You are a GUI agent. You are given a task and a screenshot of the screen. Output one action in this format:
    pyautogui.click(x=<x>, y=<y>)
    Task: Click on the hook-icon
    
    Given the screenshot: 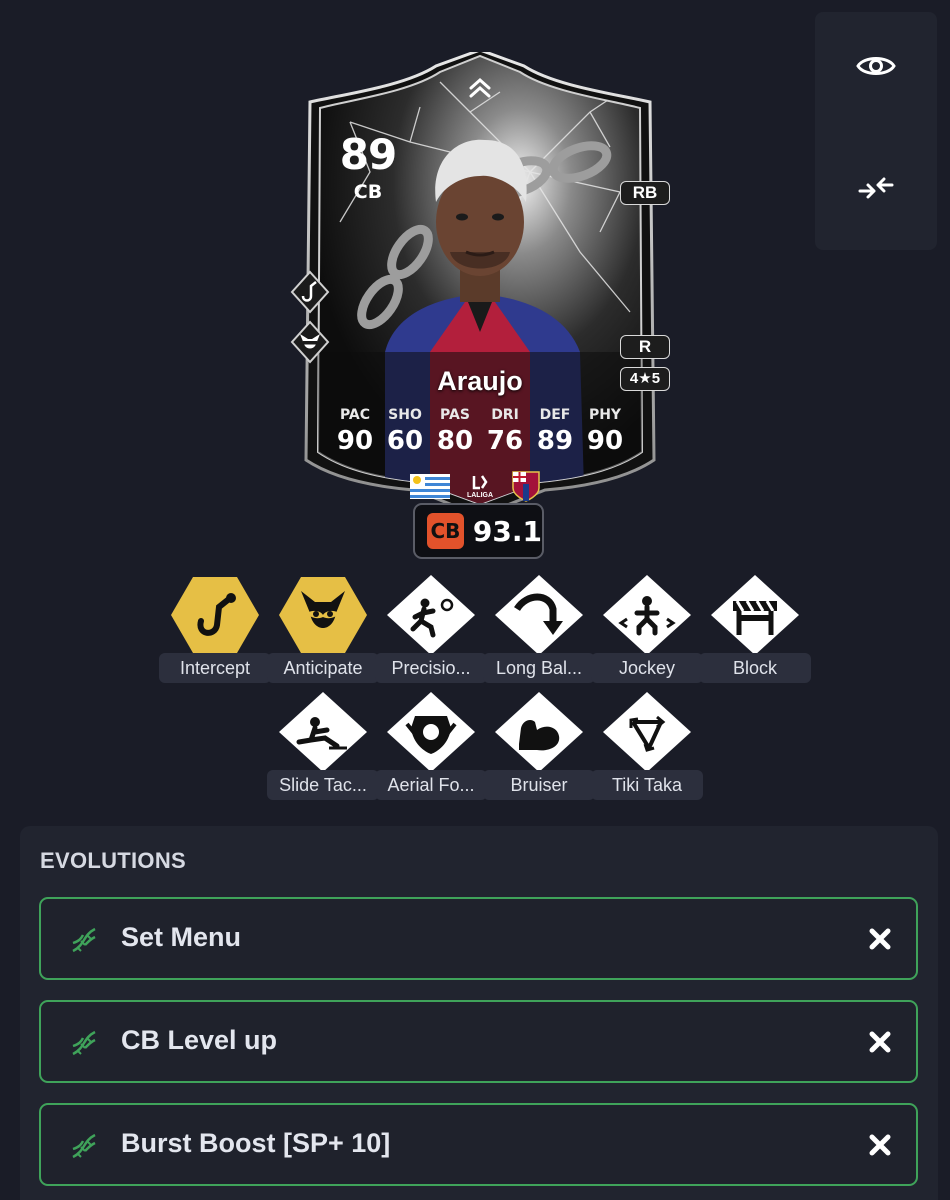 What is the action you would take?
    pyautogui.click(x=215, y=615)
    